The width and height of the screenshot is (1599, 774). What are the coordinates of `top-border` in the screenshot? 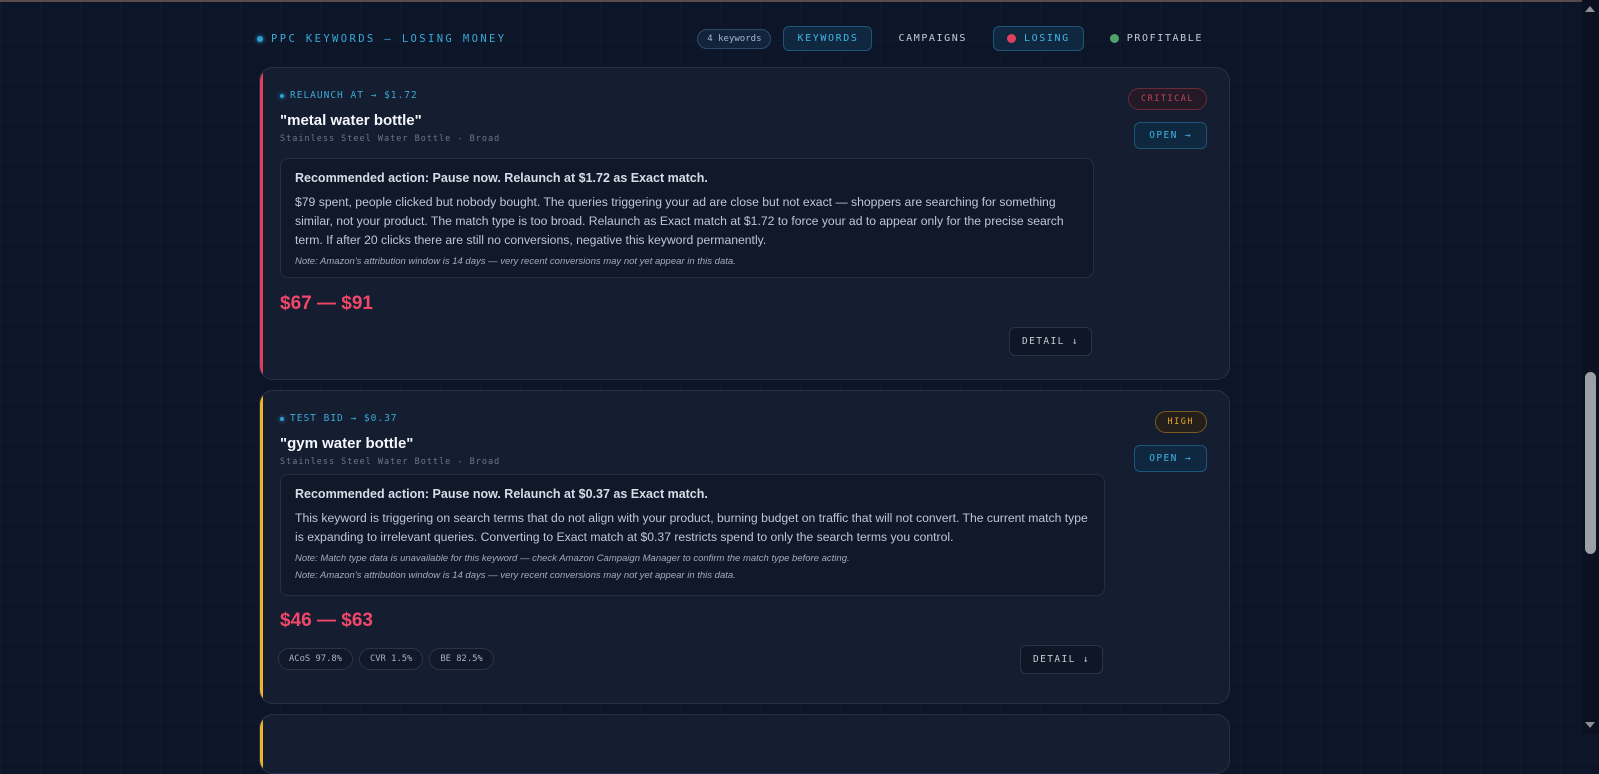 It's located at (791, 1).